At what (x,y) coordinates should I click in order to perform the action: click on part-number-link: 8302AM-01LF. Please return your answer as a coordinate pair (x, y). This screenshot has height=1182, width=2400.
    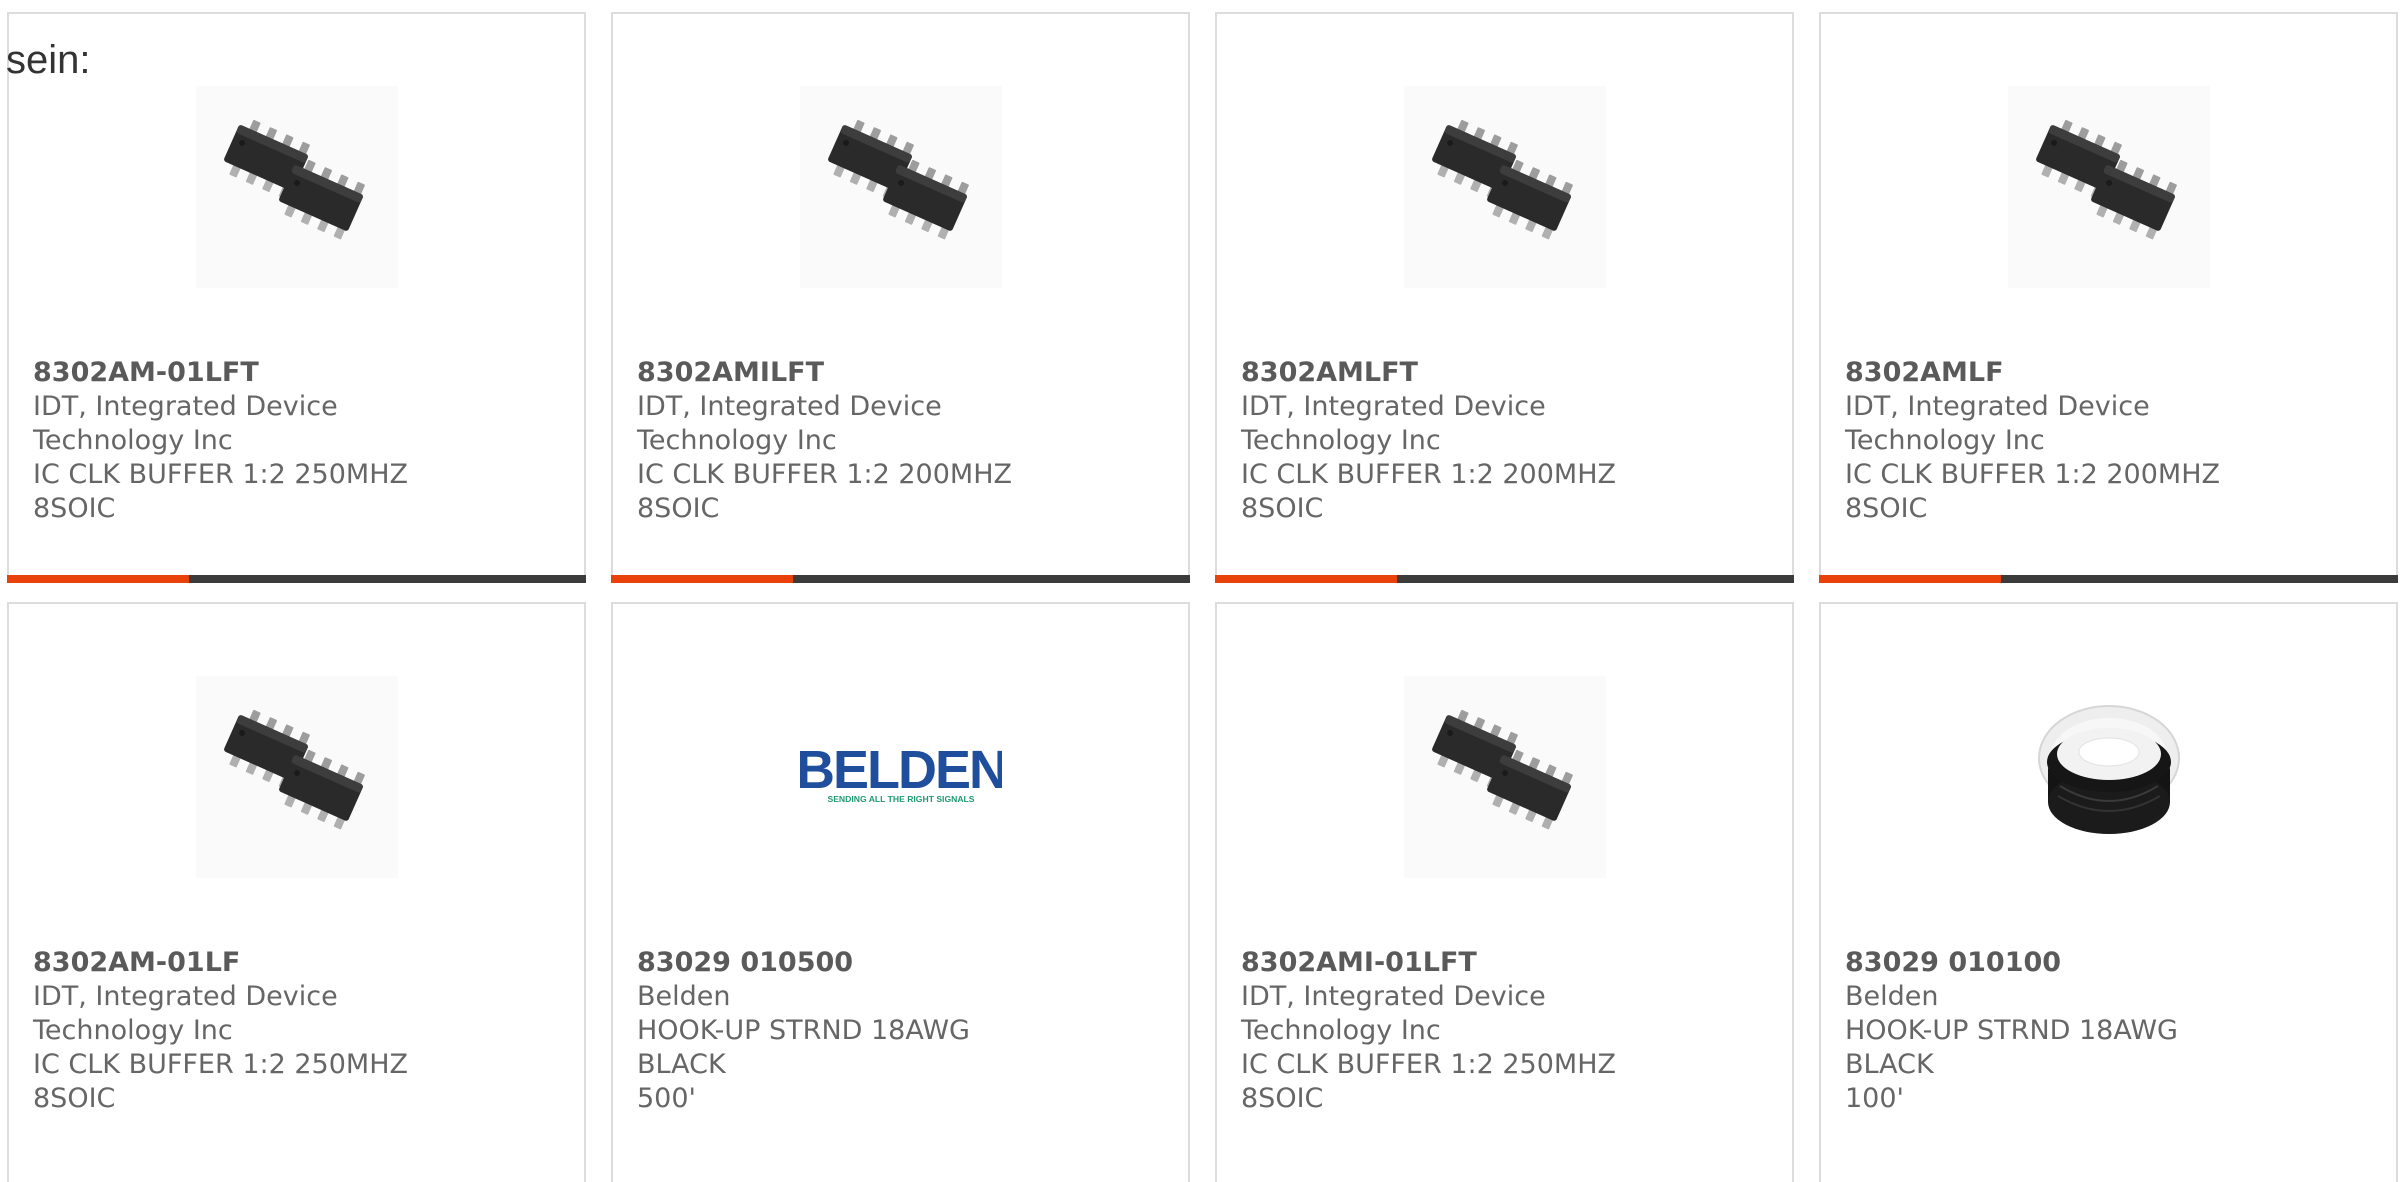
    Looking at the image, I should click on (243, 963).